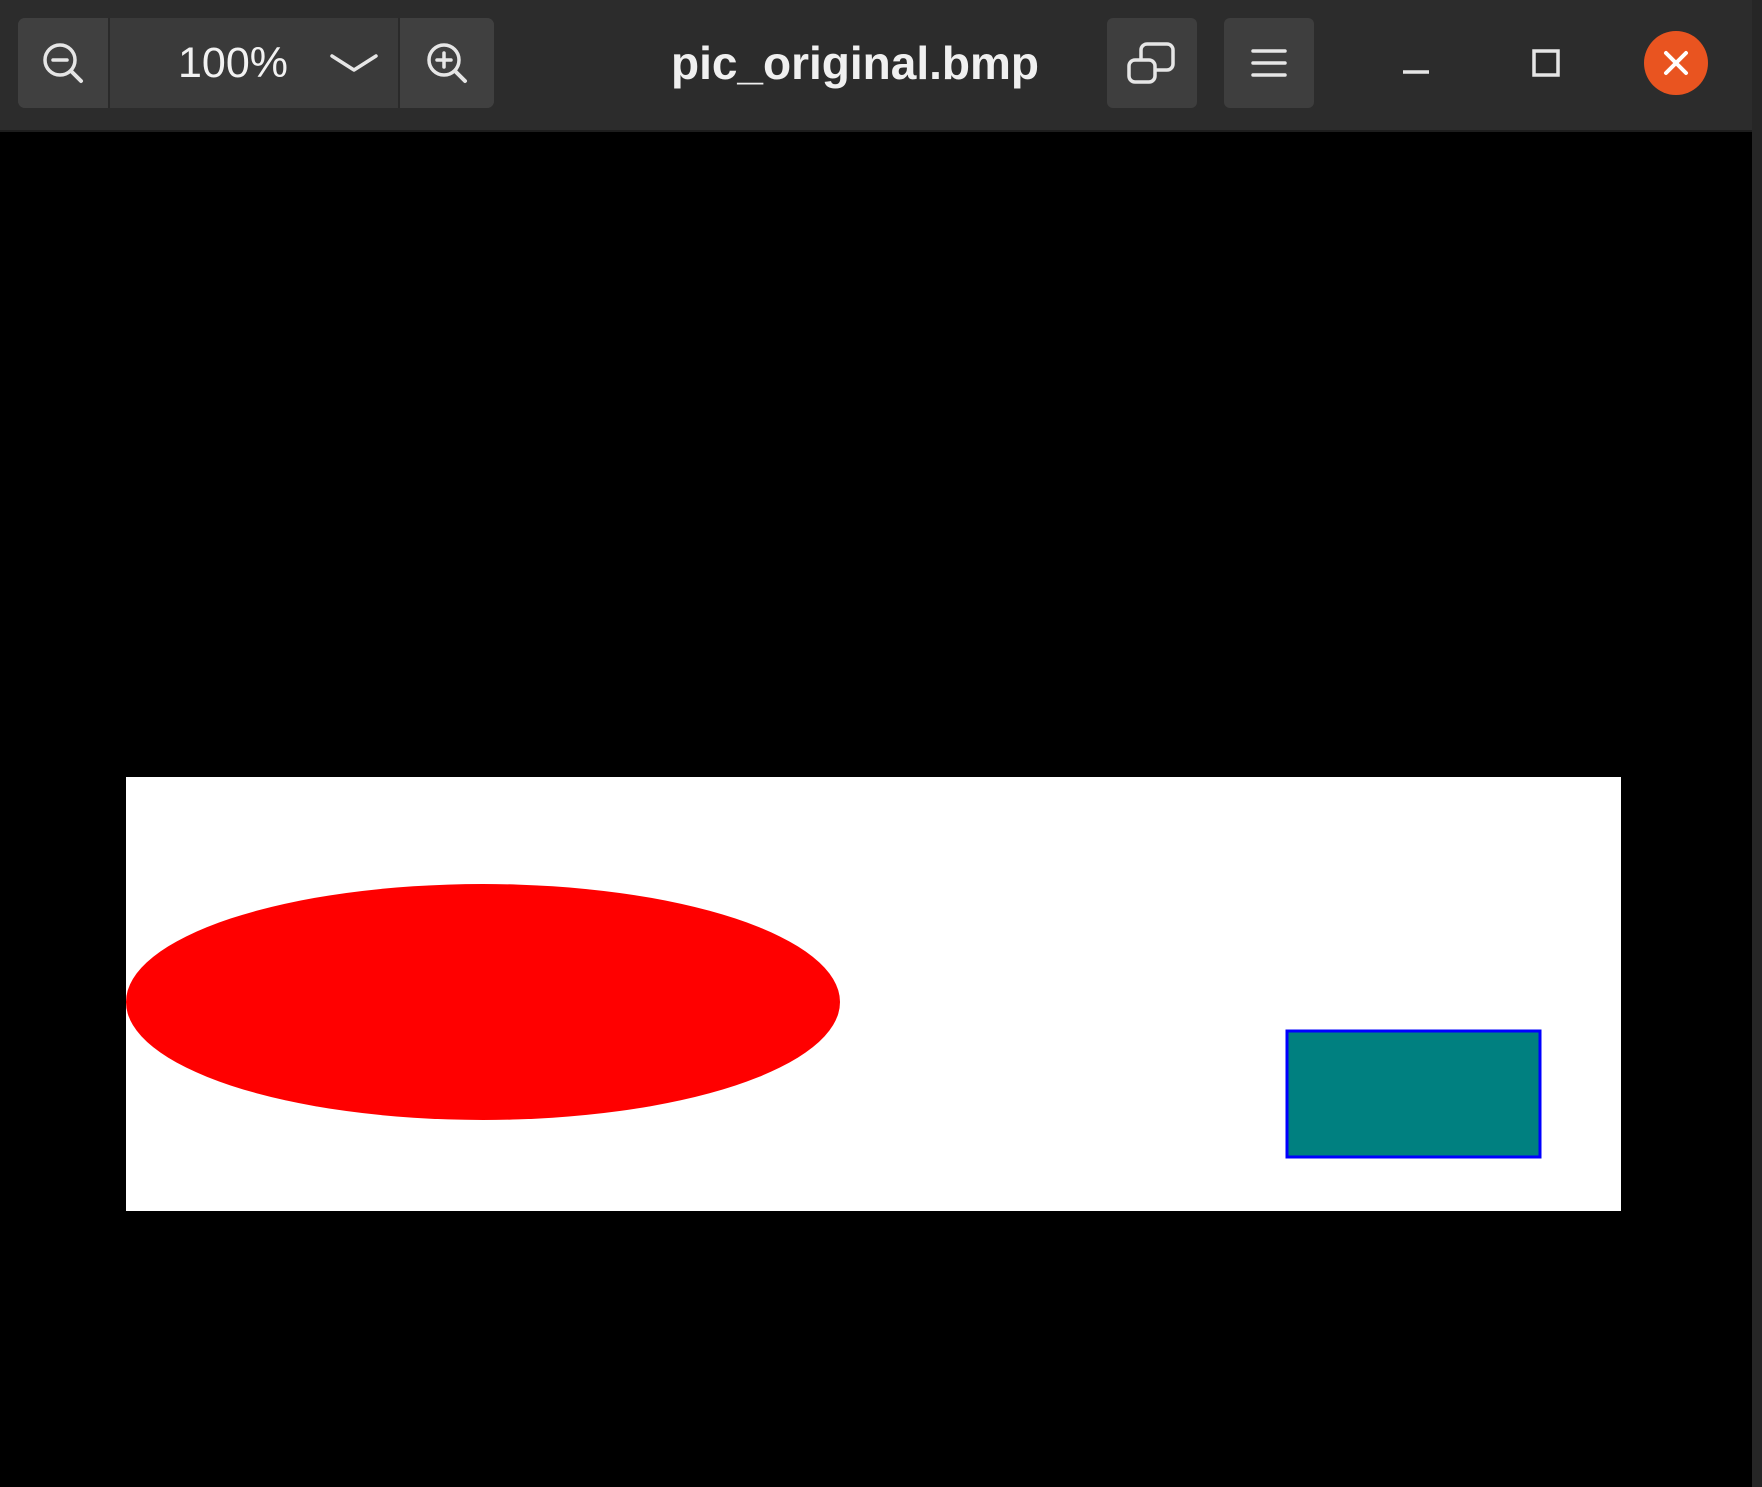 This screenshot has width=1762, height=1487. I want to click on zoom-level-selector: 100%, so click(254, 63).